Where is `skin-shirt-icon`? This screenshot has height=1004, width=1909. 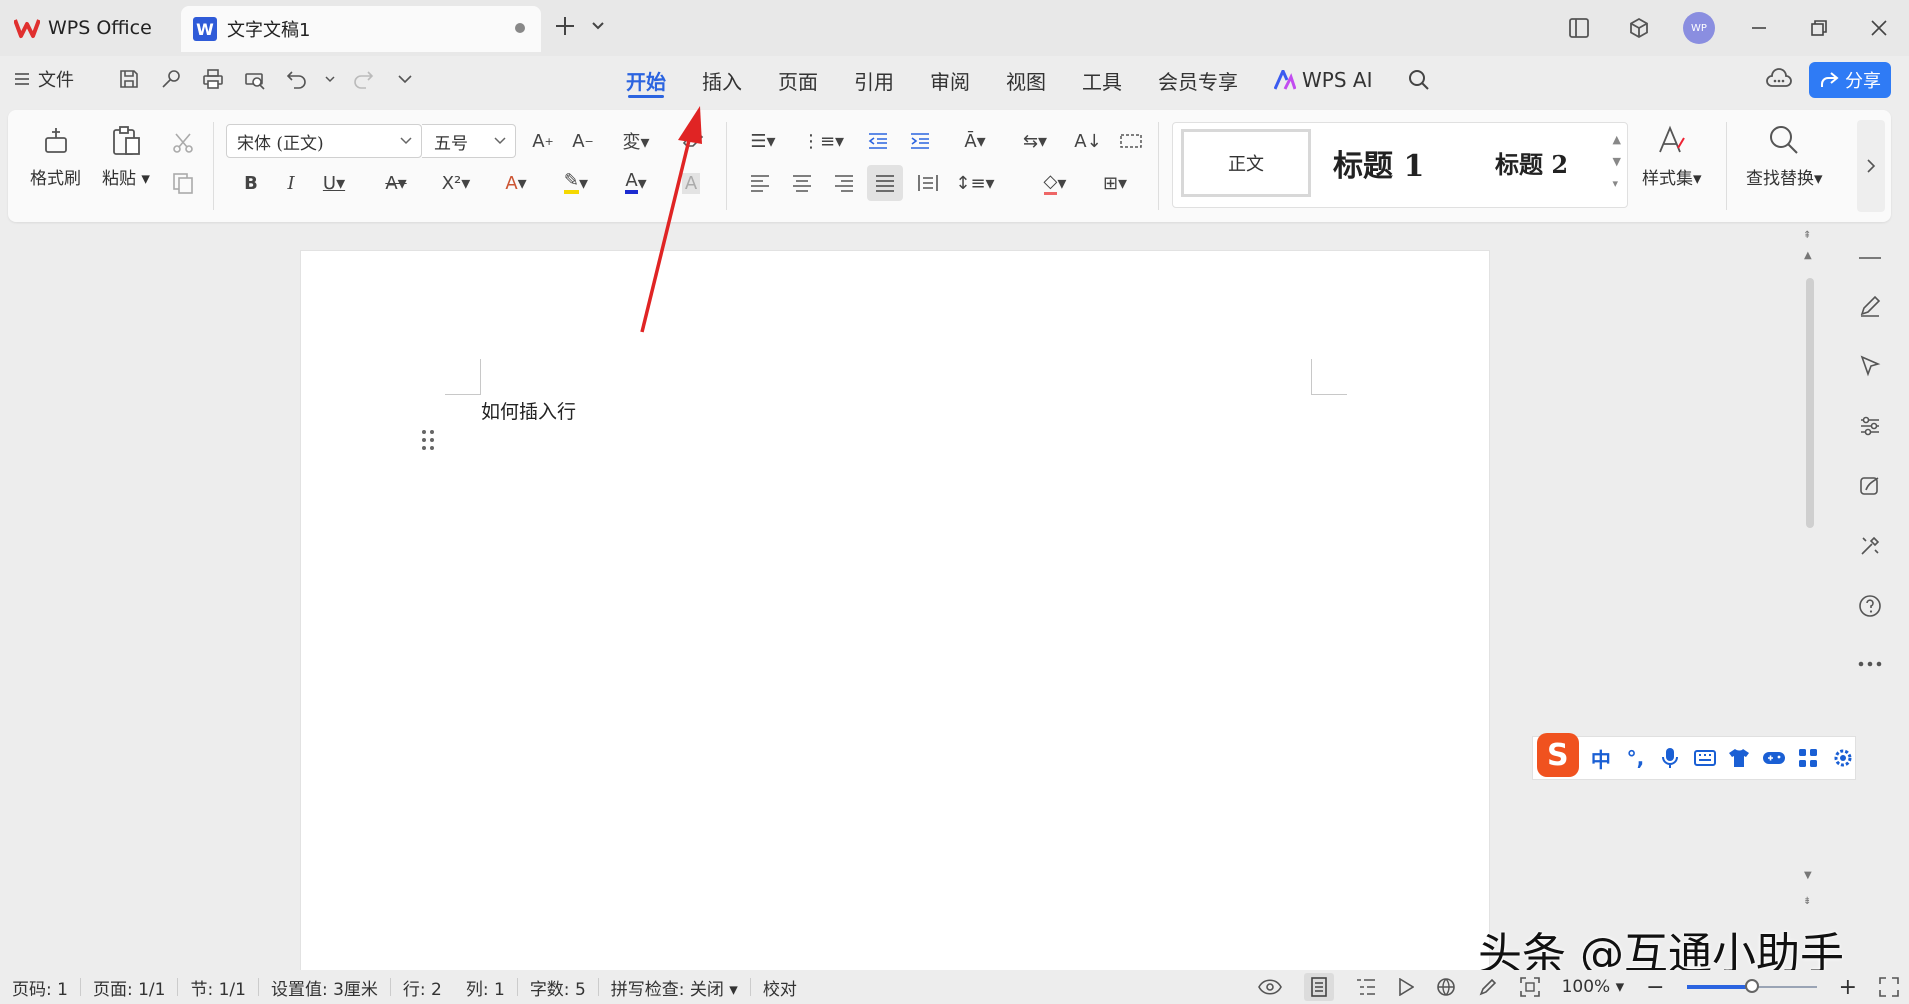 skin-shirt-icon is located at coordinates (1739, 758).